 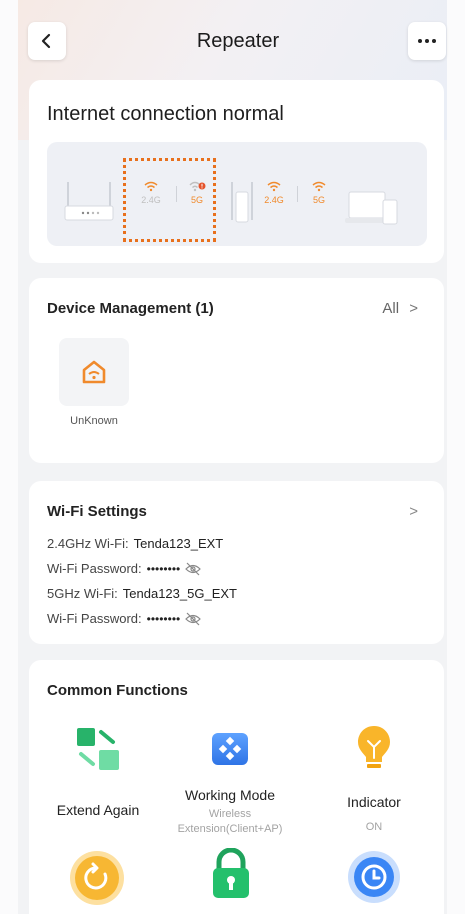 I want to click on wifi-24-password-row: Wi-Fi Password: ••••••••, so click(x=124, y=568).